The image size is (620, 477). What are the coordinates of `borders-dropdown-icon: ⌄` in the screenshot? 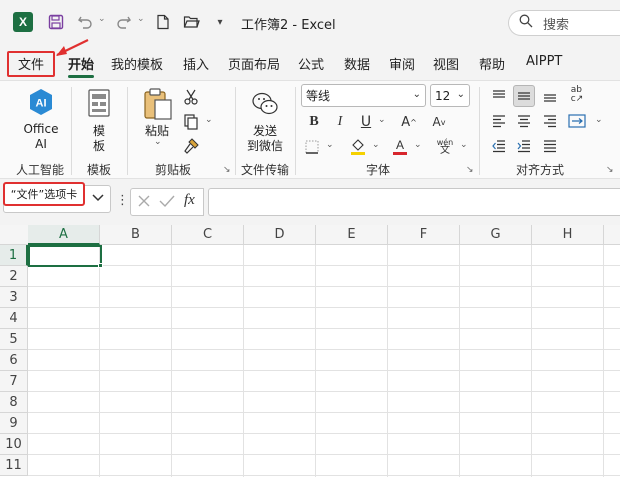 It's located at (330, 145).